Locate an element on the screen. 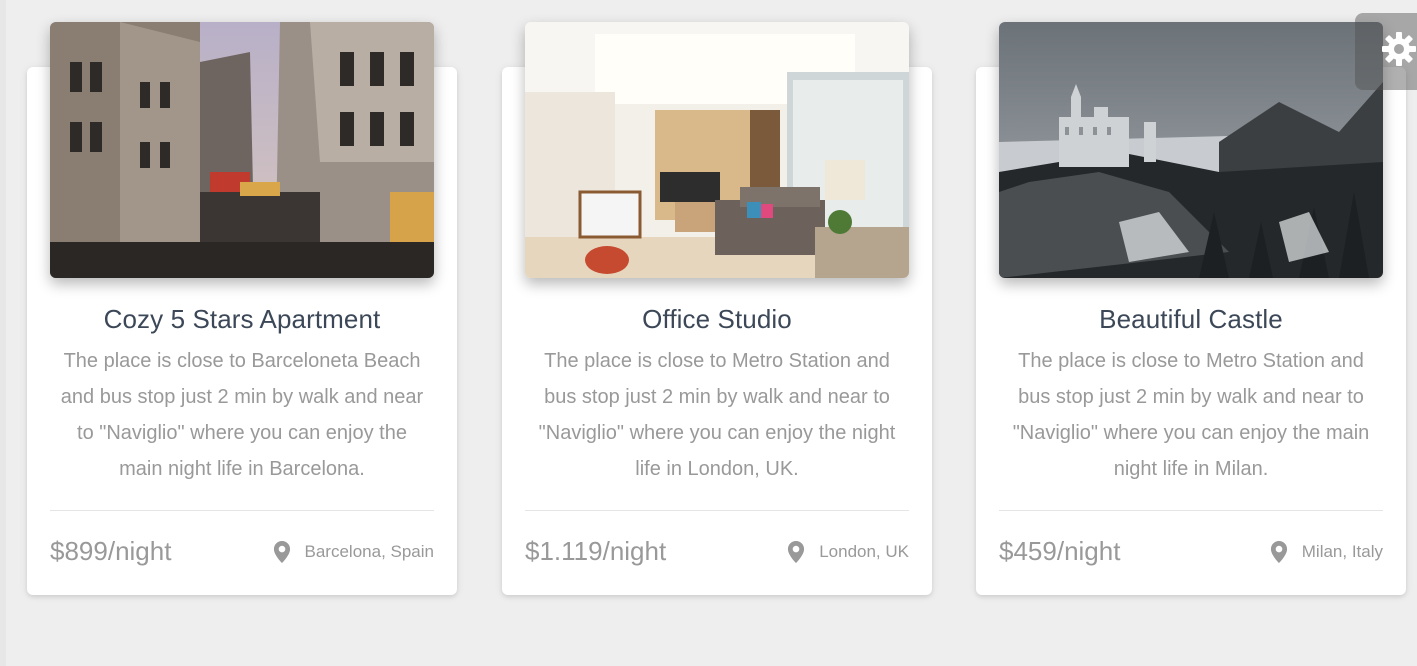 The width and height of the screenshot is (1417, 666). listing-title: Cozy 5 Stars Apartment is located at coordinates (242, 319).